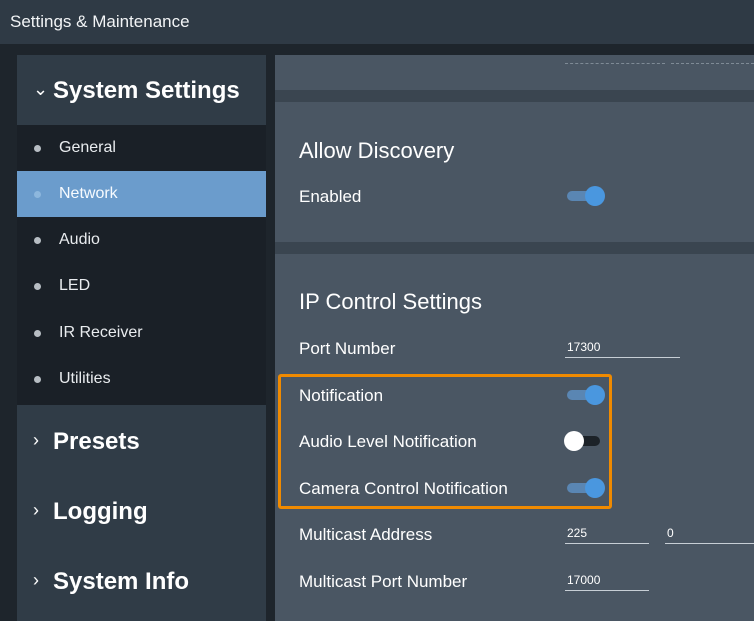  I want to click on logging-header: › Logging, so click(141, 511).